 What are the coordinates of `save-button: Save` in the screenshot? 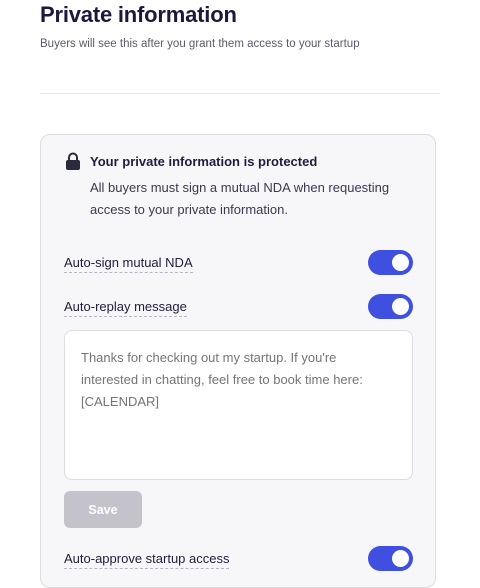 It's located at (103, 509).